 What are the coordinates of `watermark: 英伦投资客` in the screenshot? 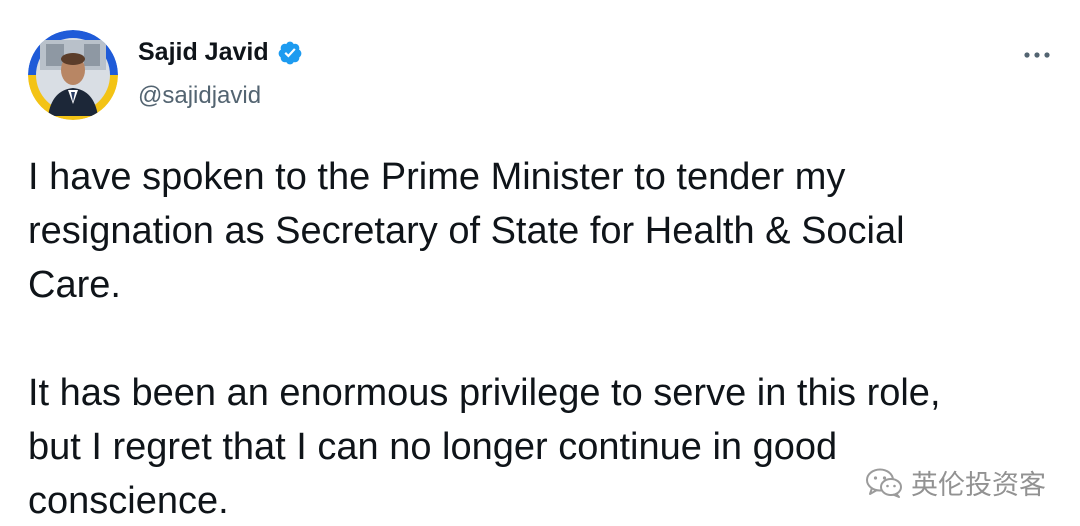 It's located at (955, 482).